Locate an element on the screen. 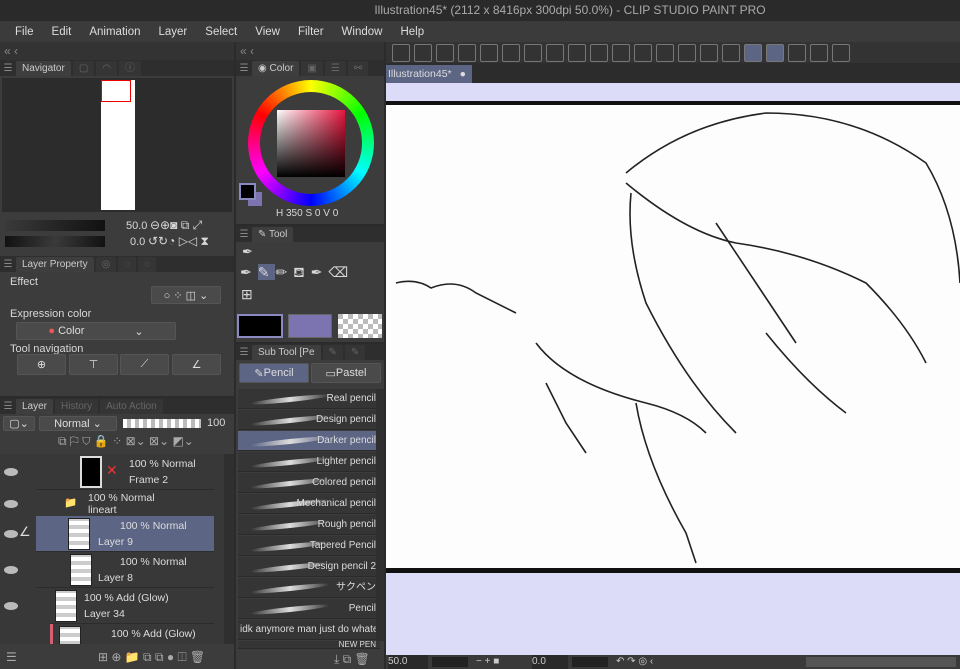 Image resolution: width=960 pixels, height=669 pixels. blend-mode-select: Normal ⌄ is located at coordinates (78, 423).